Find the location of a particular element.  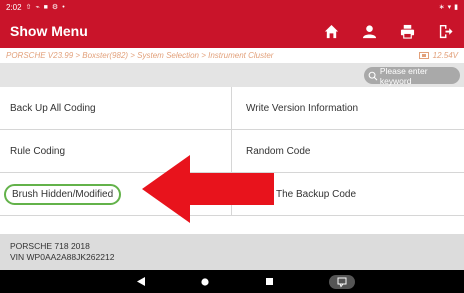

back-button is located at coordinates (141, 281).